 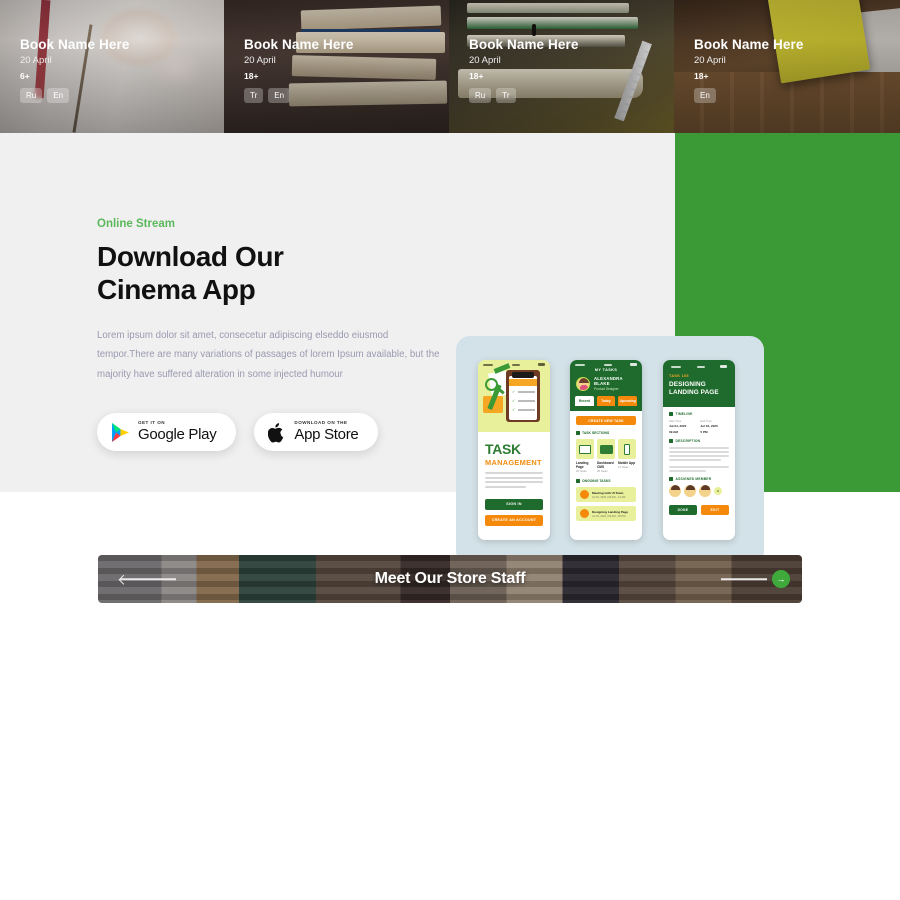 I want to click on user-role: Product Designer, so click(x=606, y=389).